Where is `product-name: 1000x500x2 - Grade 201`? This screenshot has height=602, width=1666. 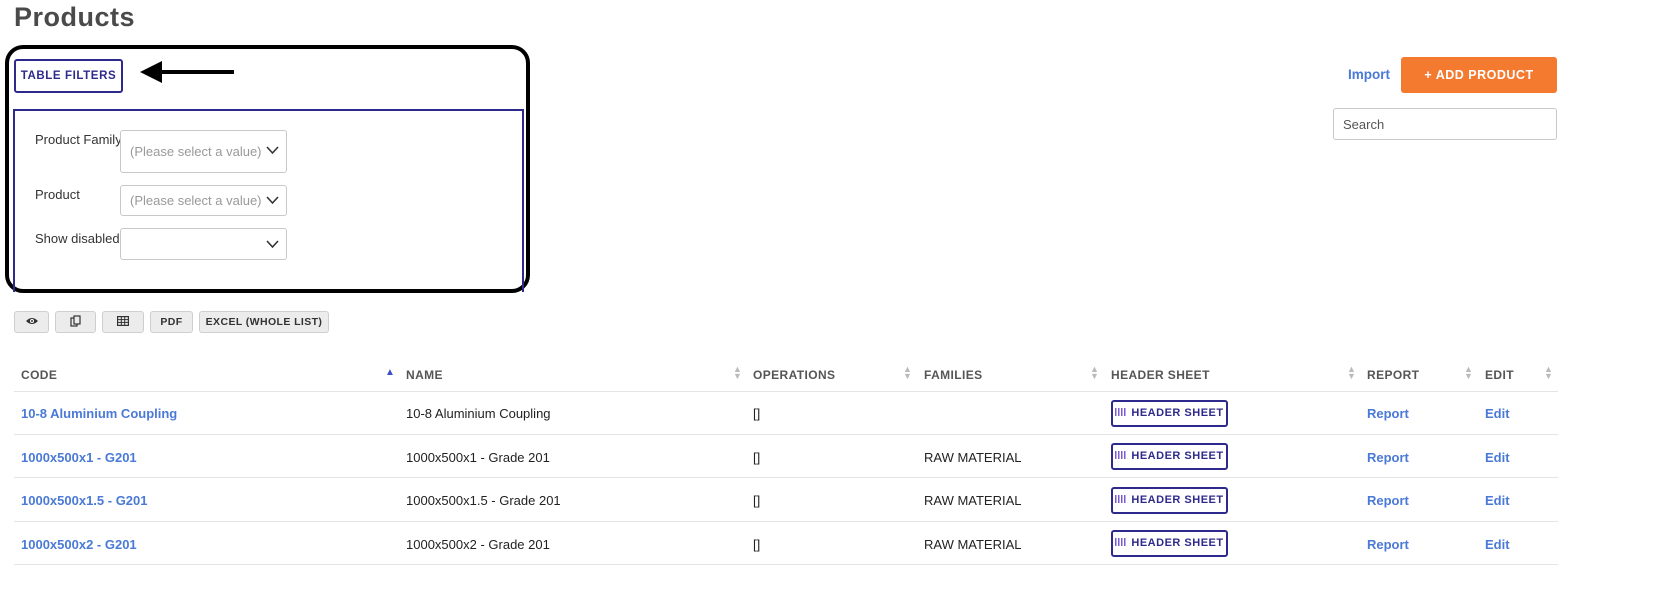
product-name: 1000x500x2 - Grade 201 is located at coordinates (478, 544).